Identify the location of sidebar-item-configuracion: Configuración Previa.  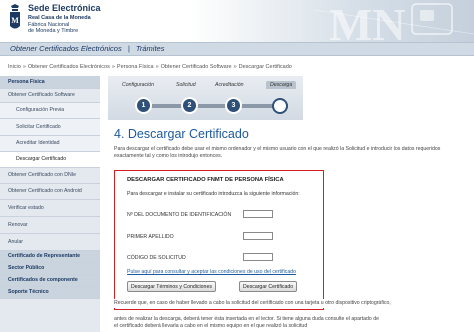
(50, 111).